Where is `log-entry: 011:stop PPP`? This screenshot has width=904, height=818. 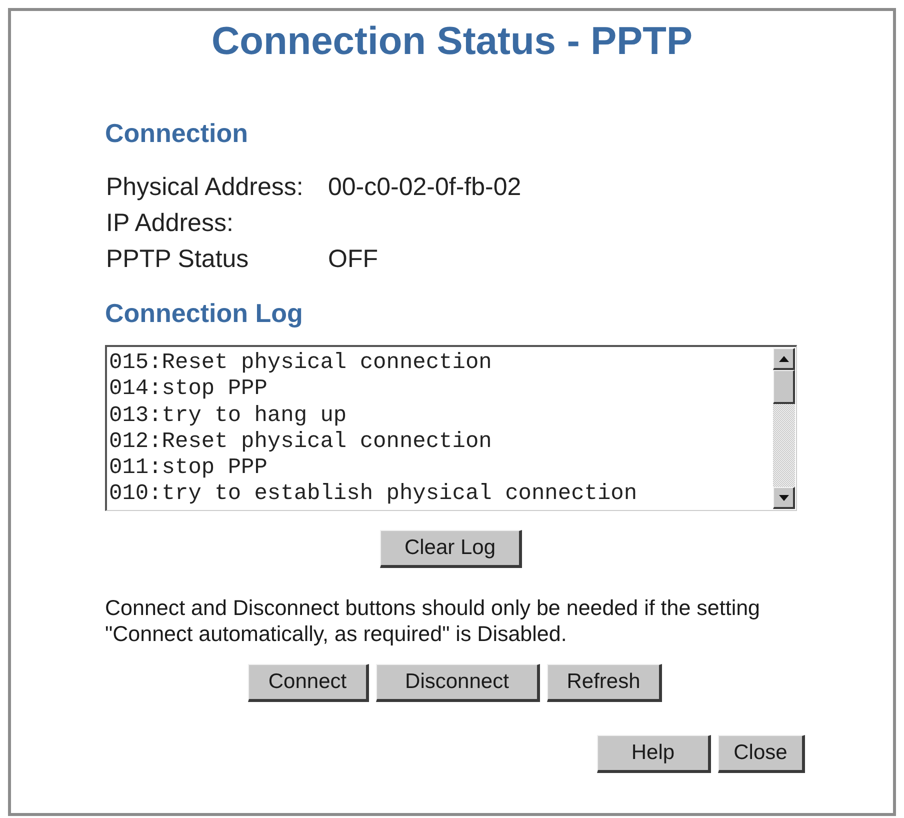
log-entry: 011:stop PPP is located at coordinates (188, 468).